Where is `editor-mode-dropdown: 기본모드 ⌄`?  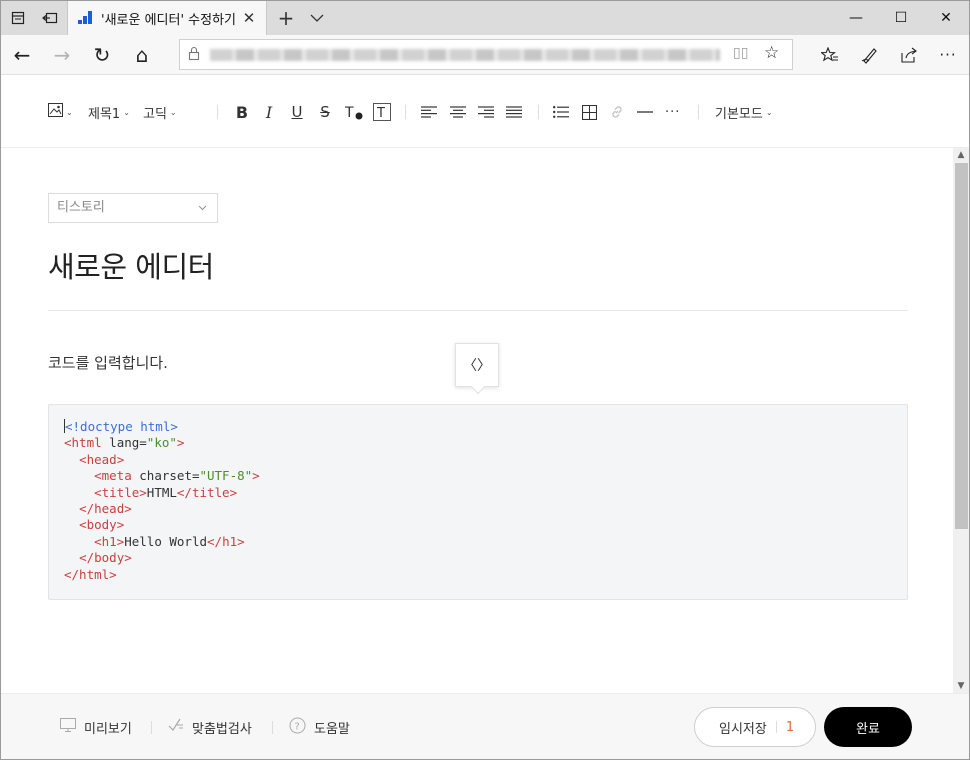
editor-mode-dropdown: 기본모드 ⌄ is located at coordinates (744, 112).